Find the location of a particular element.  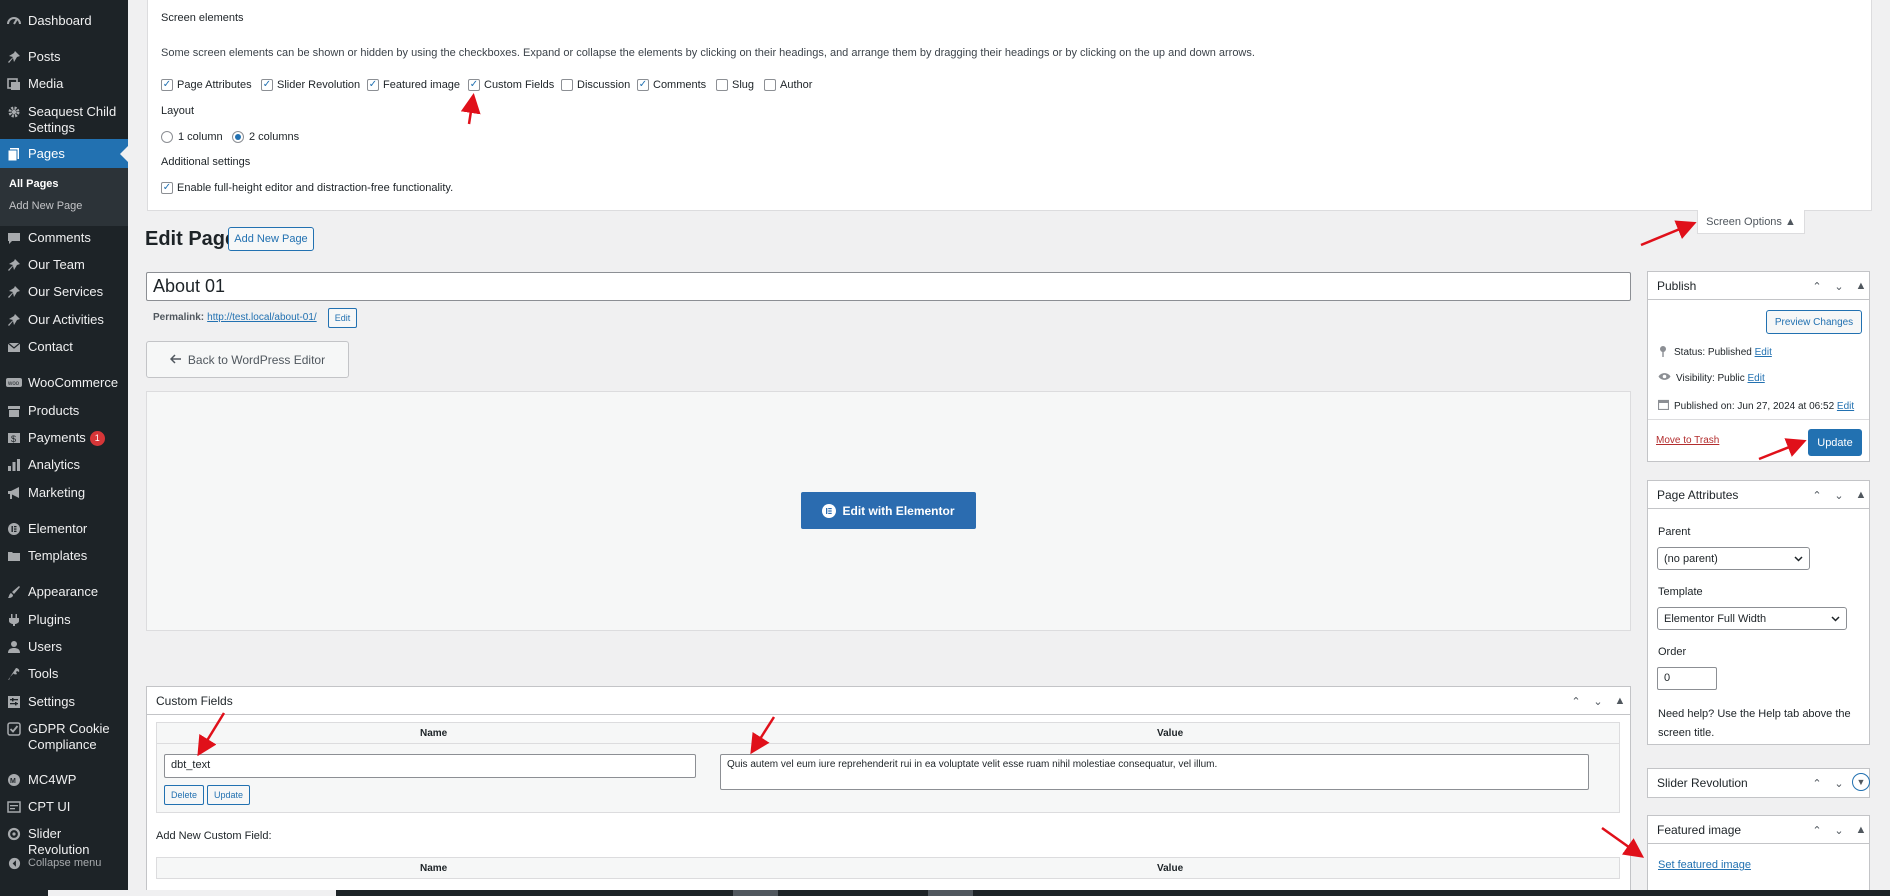

menu-tools: Tools is located at coordinates (64, 674).